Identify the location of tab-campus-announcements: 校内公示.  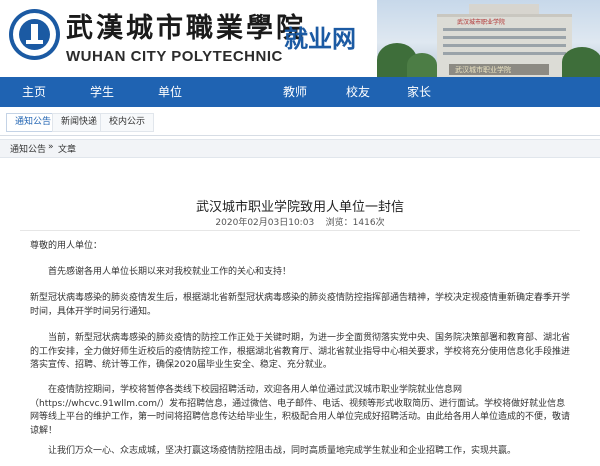
(127, 122).